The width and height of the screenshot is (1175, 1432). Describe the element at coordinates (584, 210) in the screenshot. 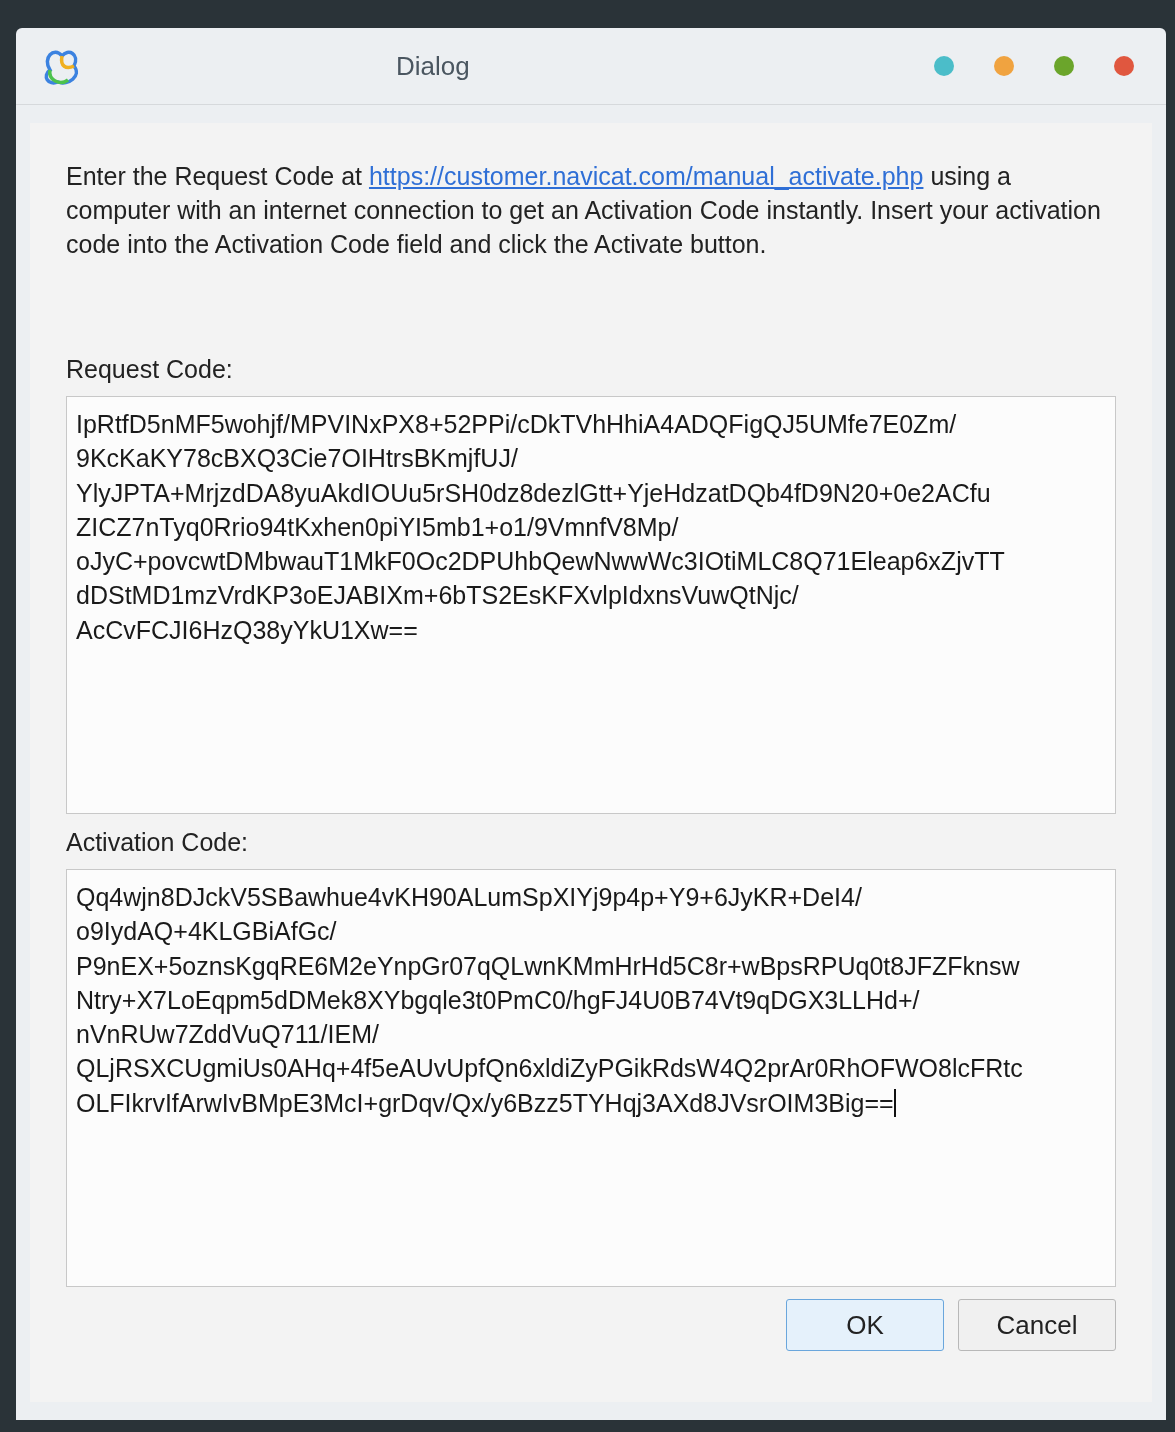

I see `instructions-text: Enter the Request Code at https://customer.navicat.com/manual_activate.php using a computer with an internet connection to get an Activation Code instantly. Insert your activation code into the Activation Code field and click the Activate button.` at that location.